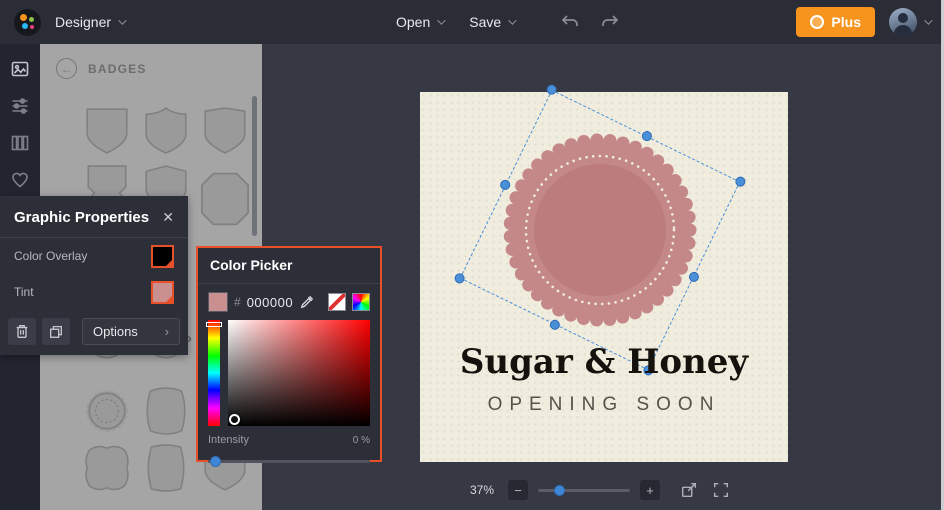 Image resolution: width=944 pixels, height=510 pixels. What do you see at coordinates (225, 199) in the screenshot?
I see `badge-octagon-thumbnail` at bounding box center [225, 199].